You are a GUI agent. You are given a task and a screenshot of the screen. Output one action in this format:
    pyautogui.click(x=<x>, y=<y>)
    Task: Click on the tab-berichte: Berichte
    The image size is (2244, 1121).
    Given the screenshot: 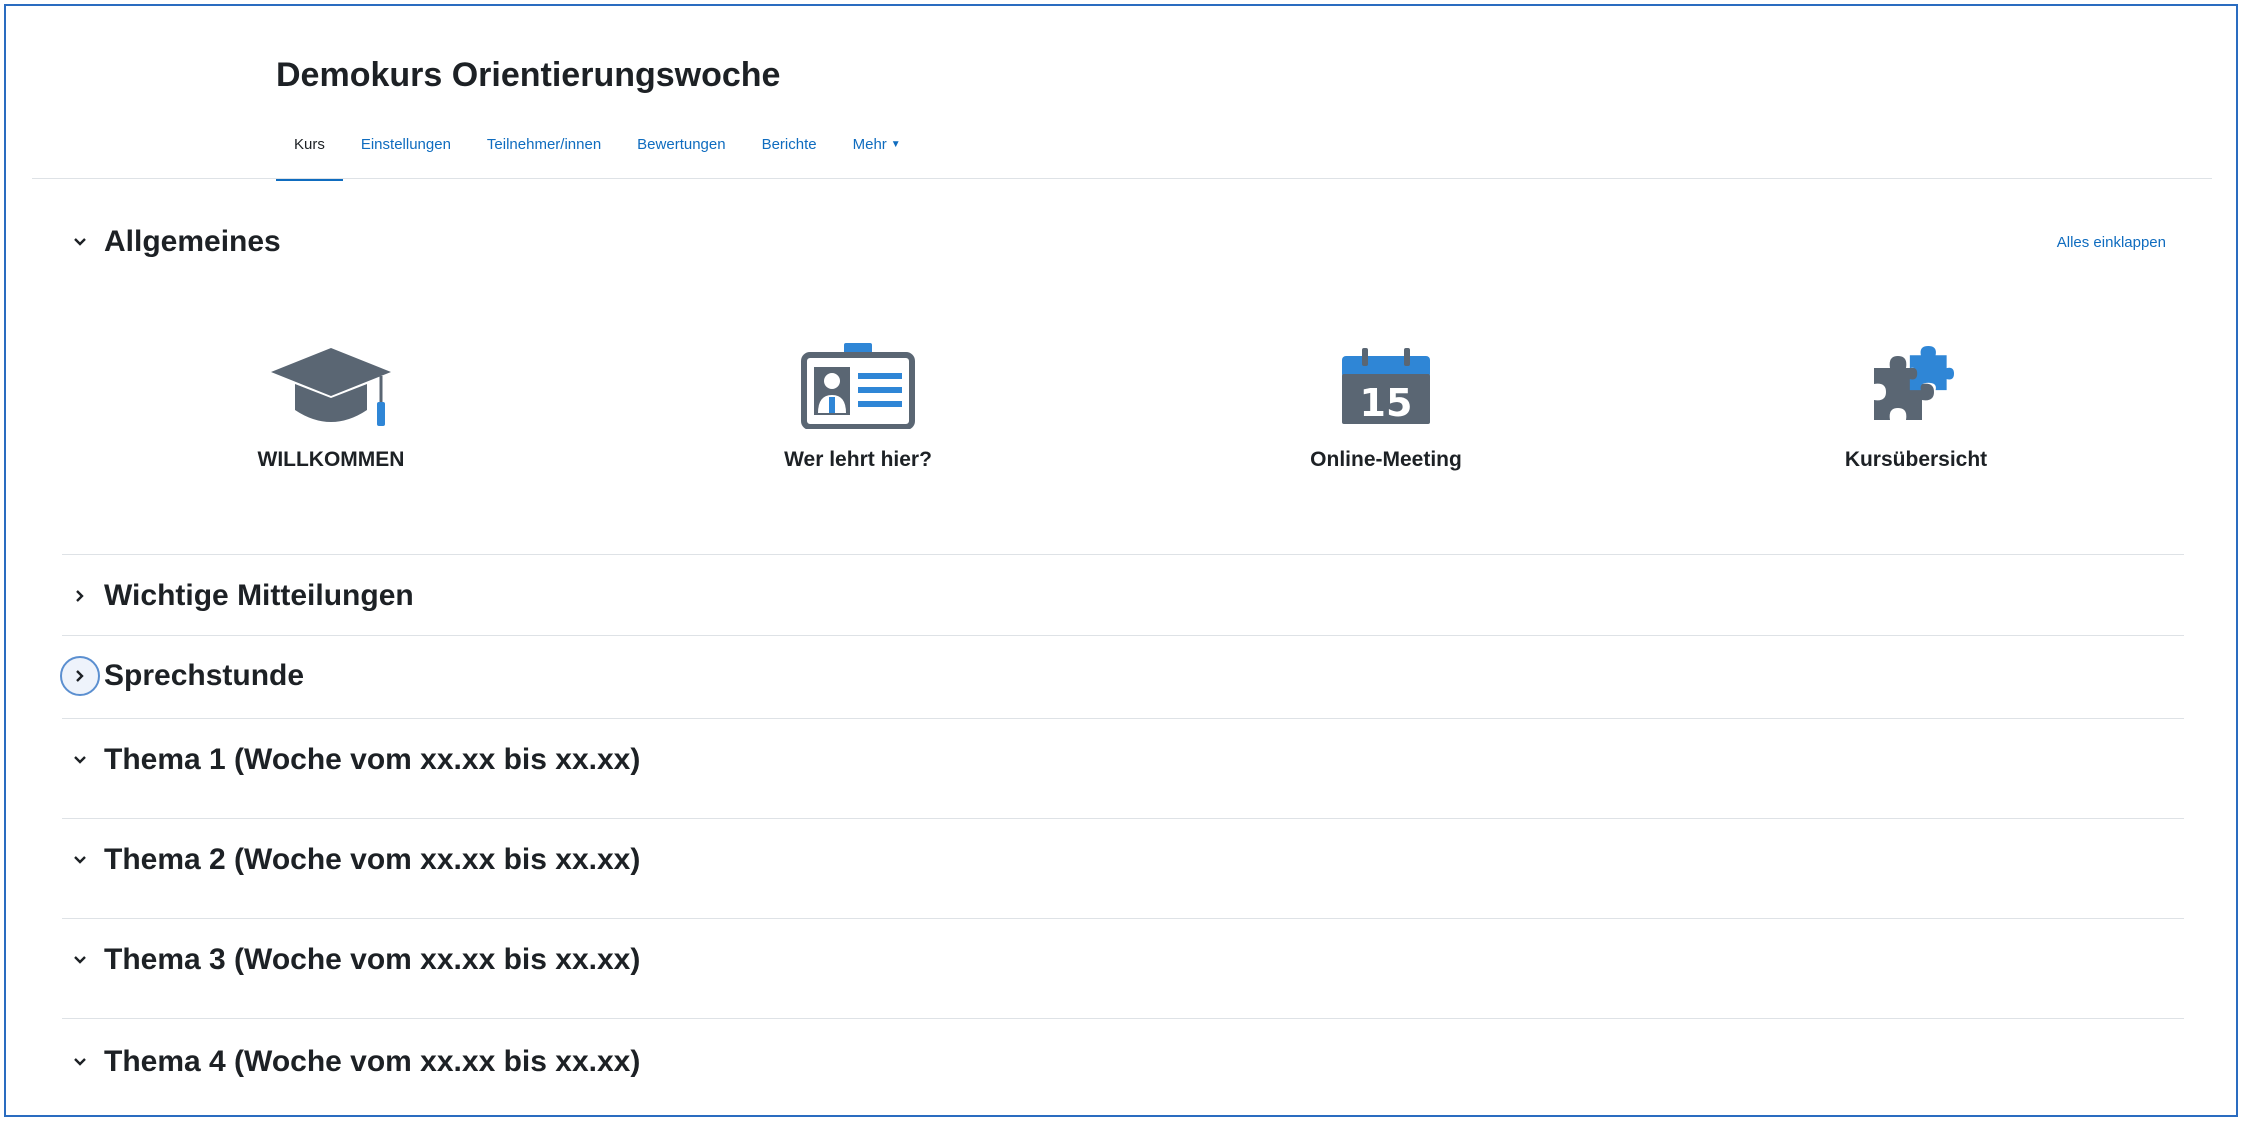 What is the action you would take?
    pyautogui.click(x=789, y=153)
    